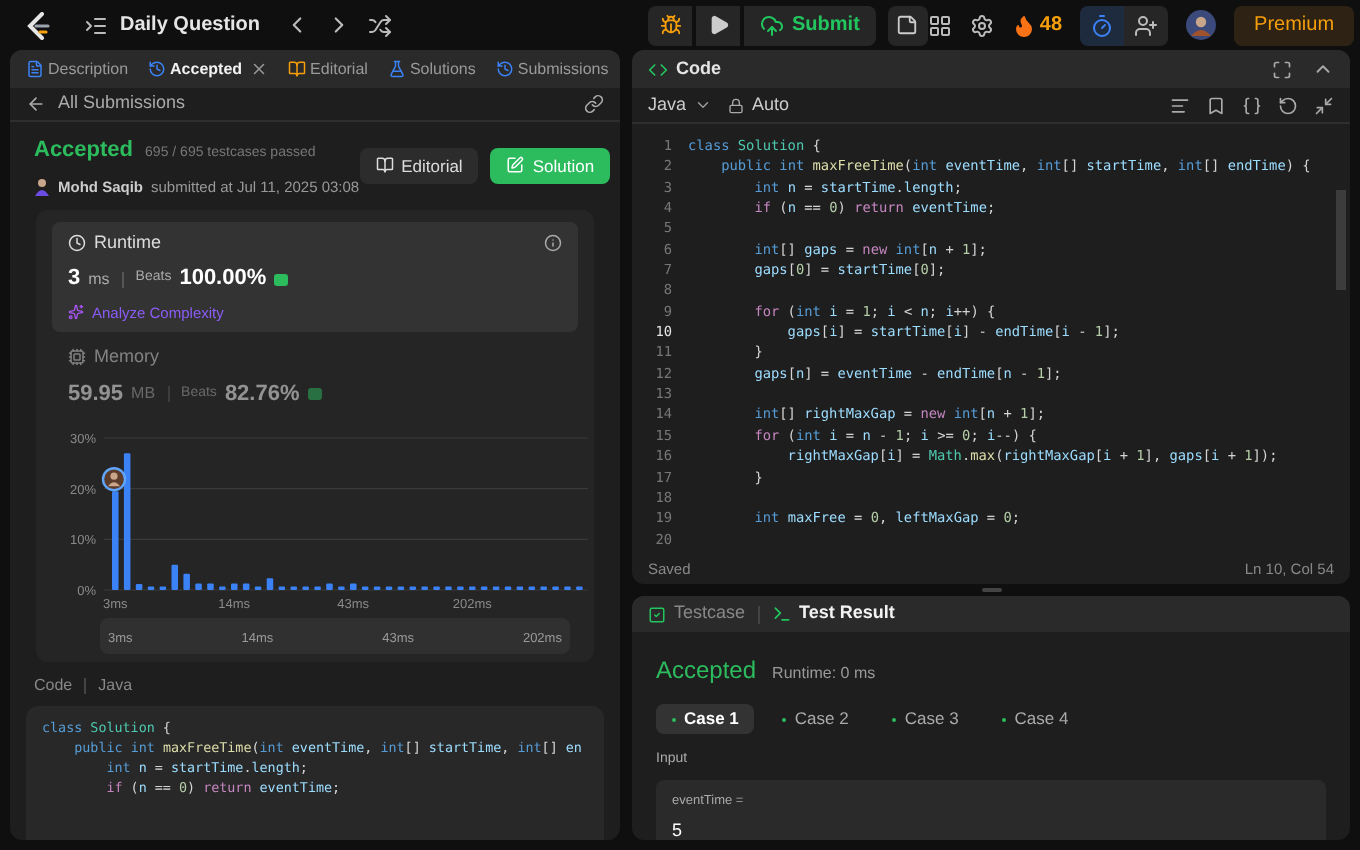  What do you see at coordinates (1324, 105) in the screenshot?
I see `shrink-icon` at bounding box center [1324, 105].